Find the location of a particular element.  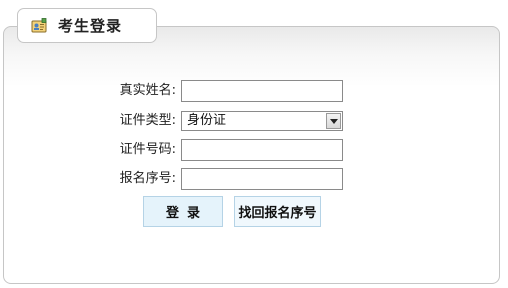

name-field is located at coordinates (262, 91).